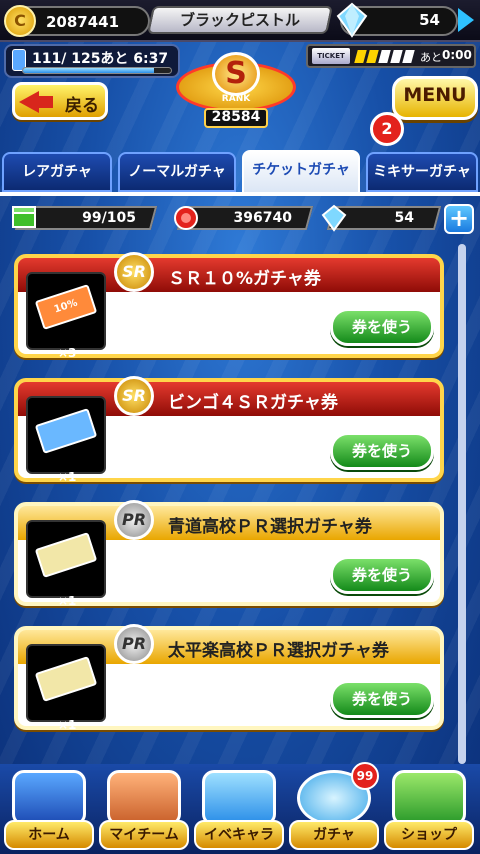 The height and width of the screenshot is (854, 480). I want to click on ticket-ato-label: あと, so click(431, 57).